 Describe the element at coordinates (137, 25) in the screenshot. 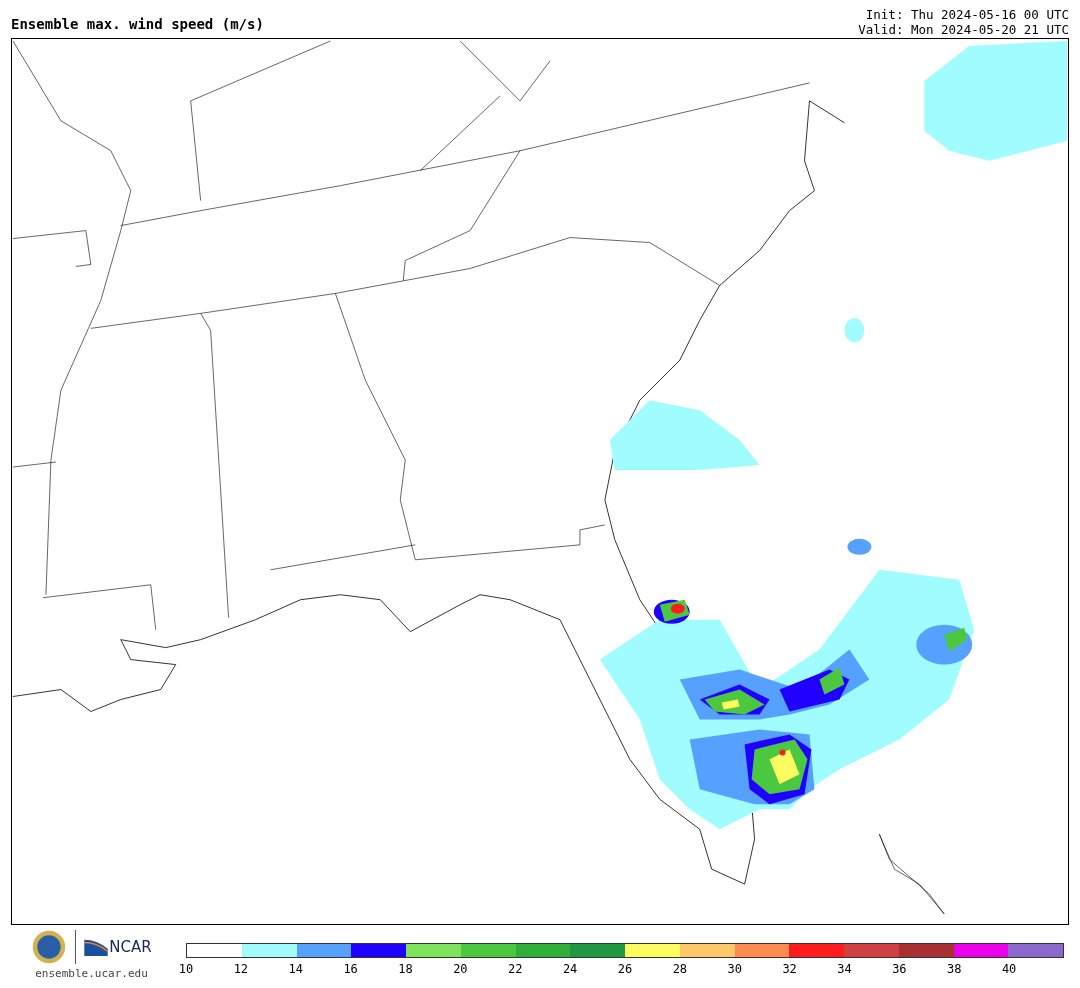

I see `chart-title: Ensemble max. wind speed (m/s)` at that location.